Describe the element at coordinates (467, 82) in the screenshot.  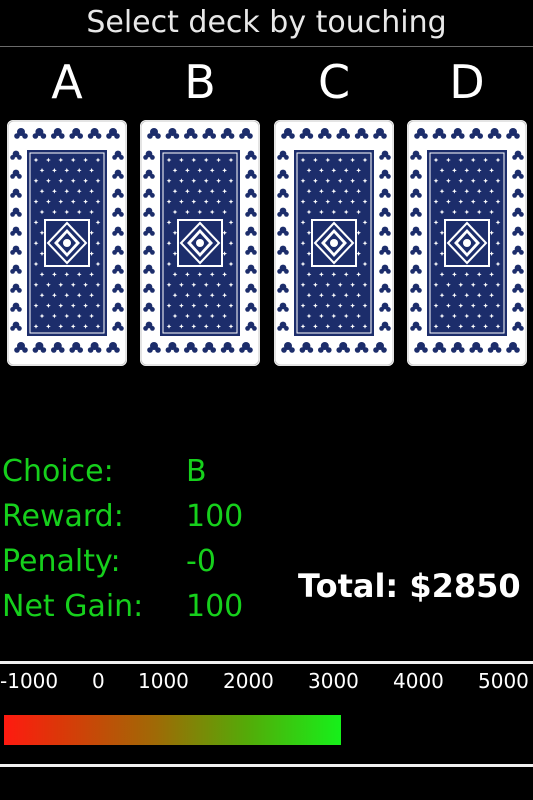
I see `deck-d-label: D` at that location.